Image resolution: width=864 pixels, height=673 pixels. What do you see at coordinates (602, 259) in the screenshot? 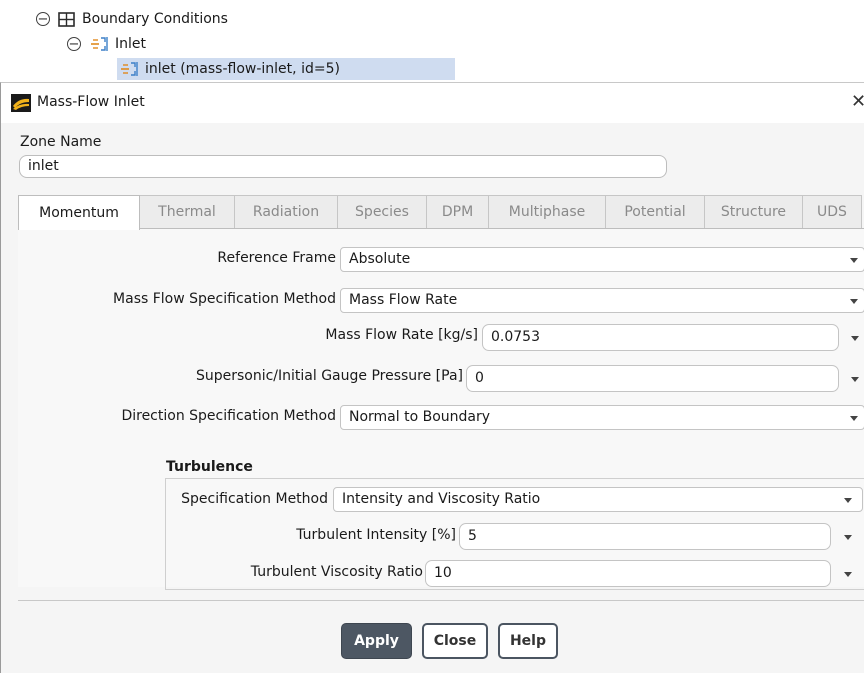
I see `reference-frame-select: Absolute` at bounding box center [602, 259].